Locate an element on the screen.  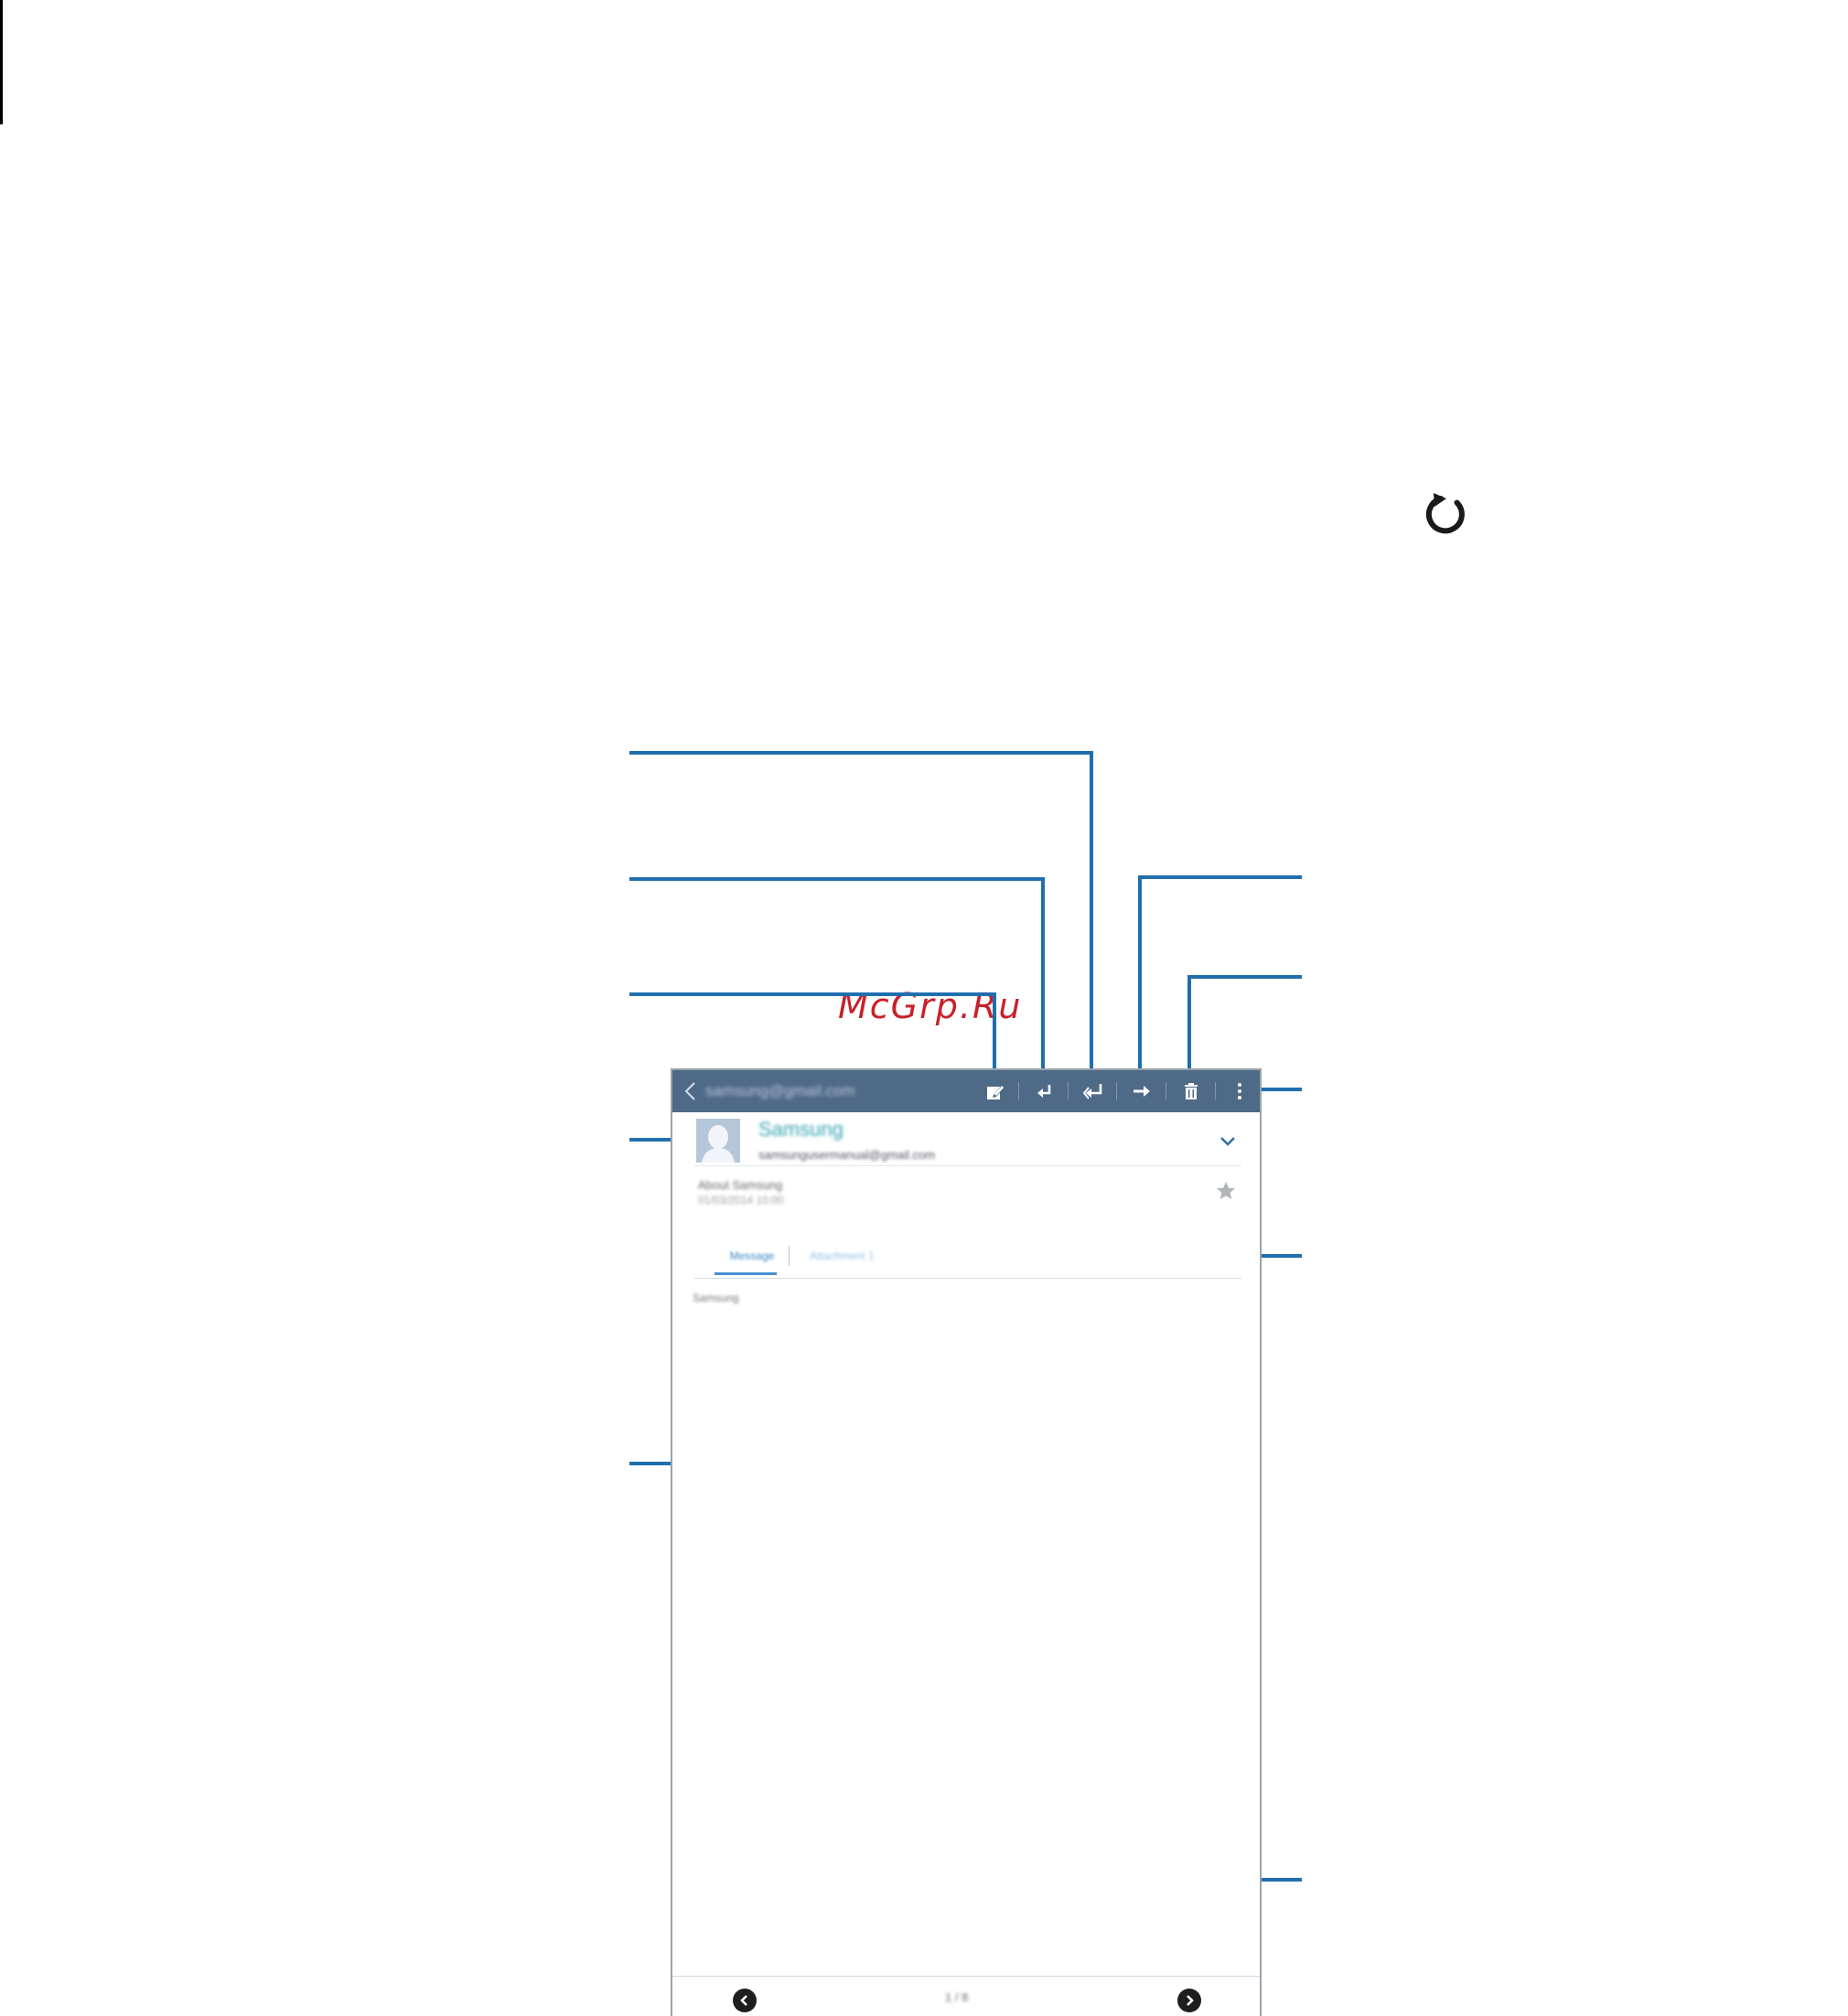
reply-all-button is located at coordinates (1093, 1091).